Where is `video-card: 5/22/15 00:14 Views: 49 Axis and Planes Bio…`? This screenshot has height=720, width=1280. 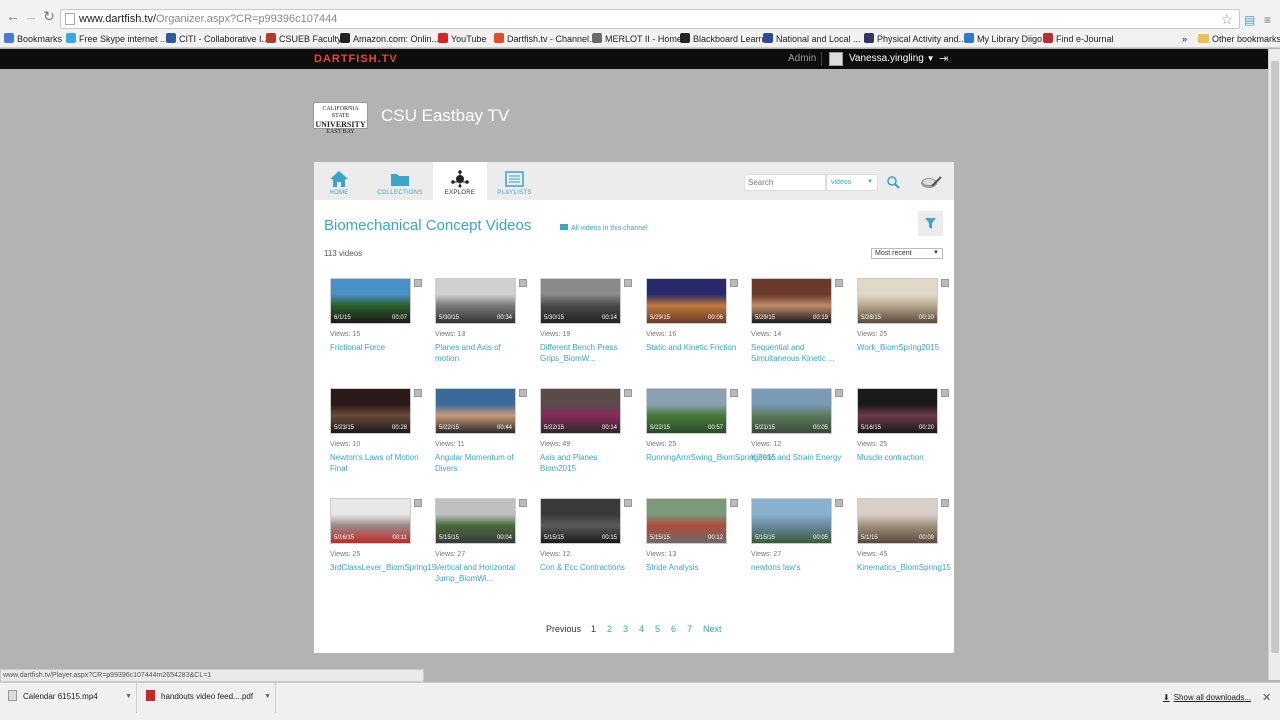
video-card: 5/22/15 00:14 Views: 49 Axis and Planes Bio… is located at coordinates (587, 440).